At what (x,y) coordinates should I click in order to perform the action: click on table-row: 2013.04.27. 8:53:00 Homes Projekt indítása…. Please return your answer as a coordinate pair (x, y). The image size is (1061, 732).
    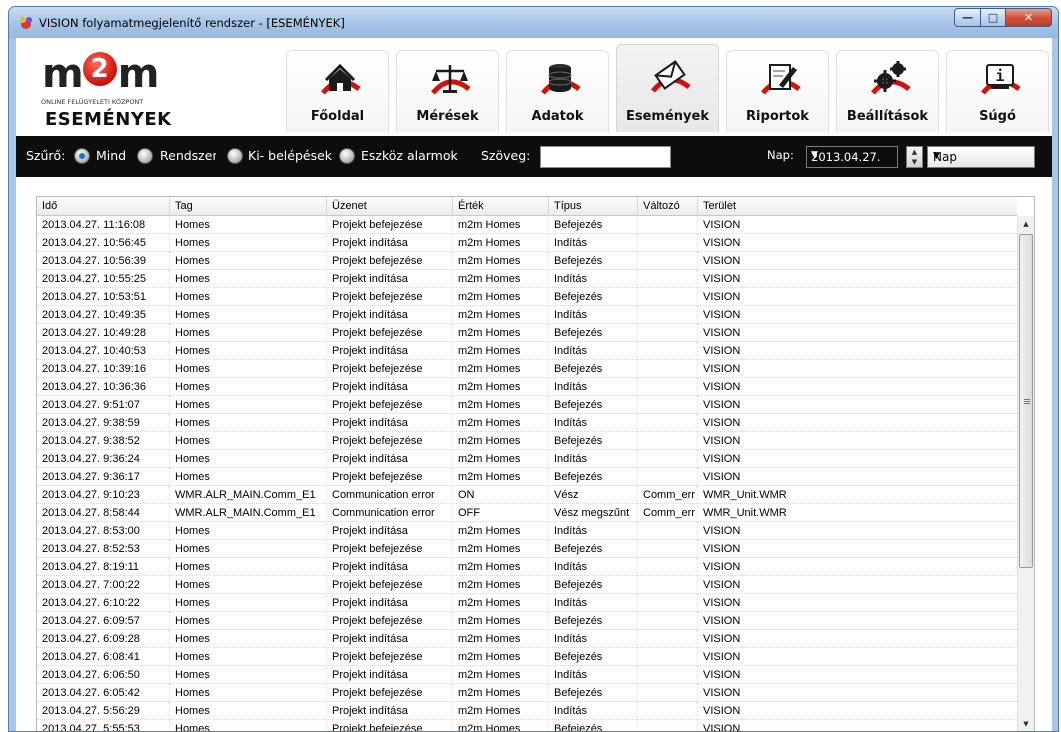
    Looking at the image, I should click on (527, 531).